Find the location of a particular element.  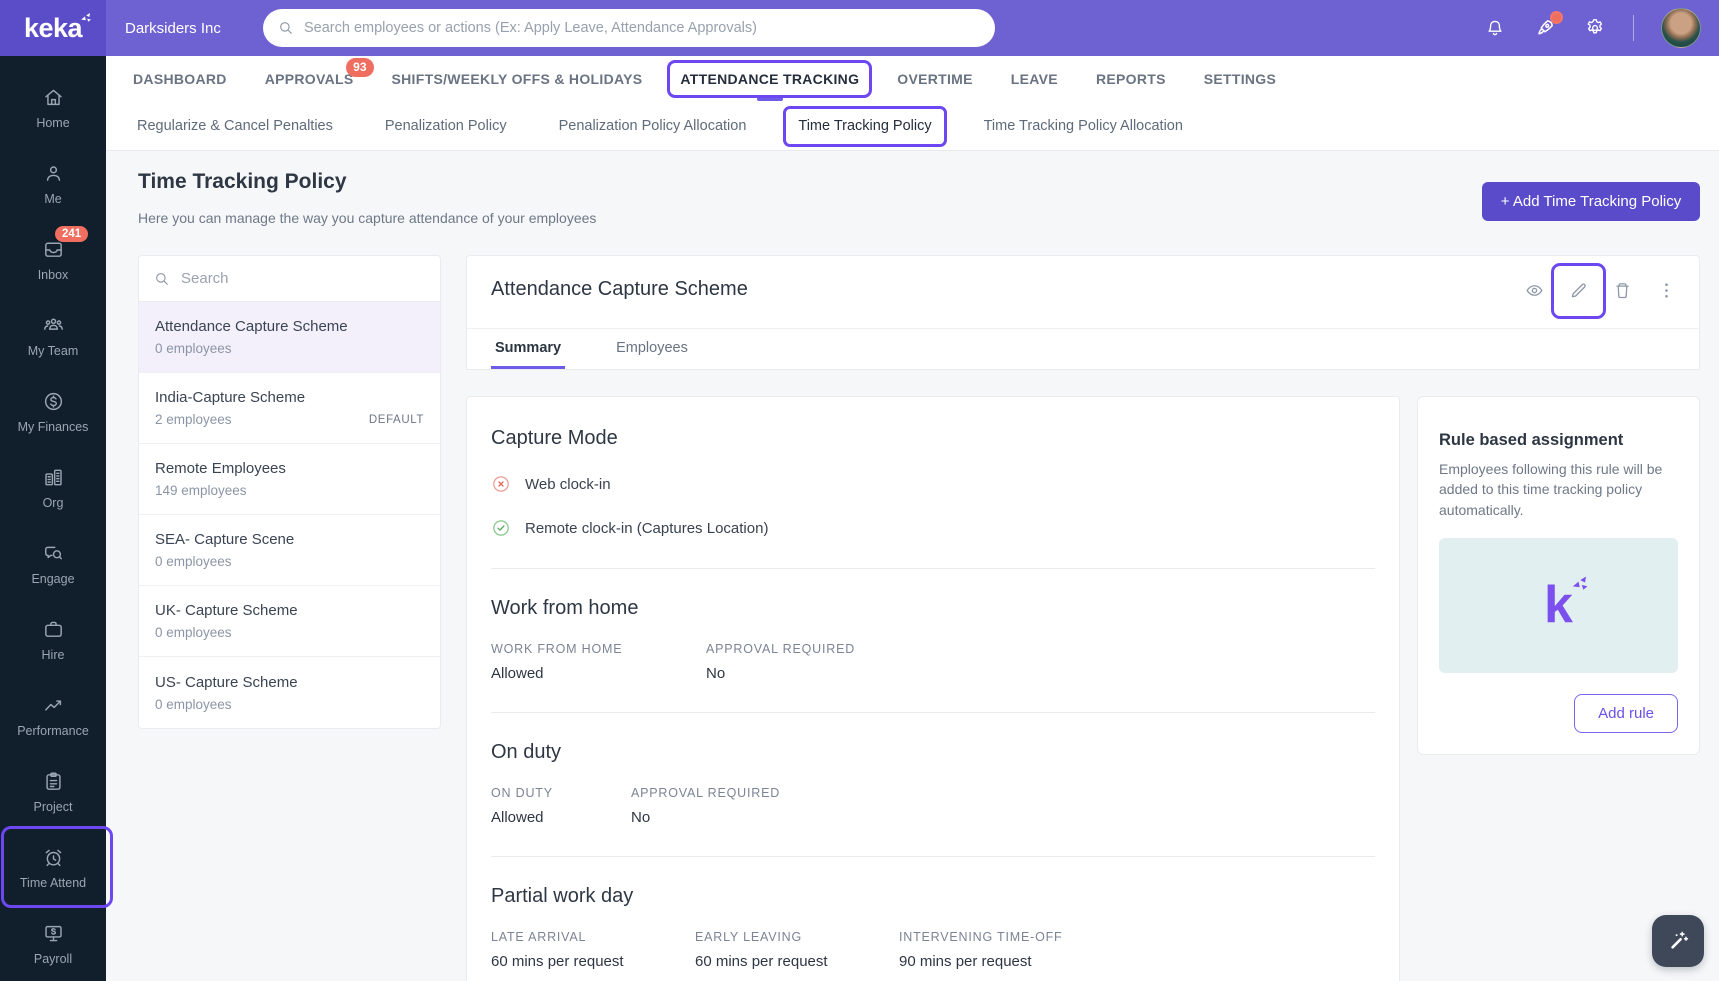

subtab-penalization-policy: Penalization Policy is located at coordinates (446, 126).